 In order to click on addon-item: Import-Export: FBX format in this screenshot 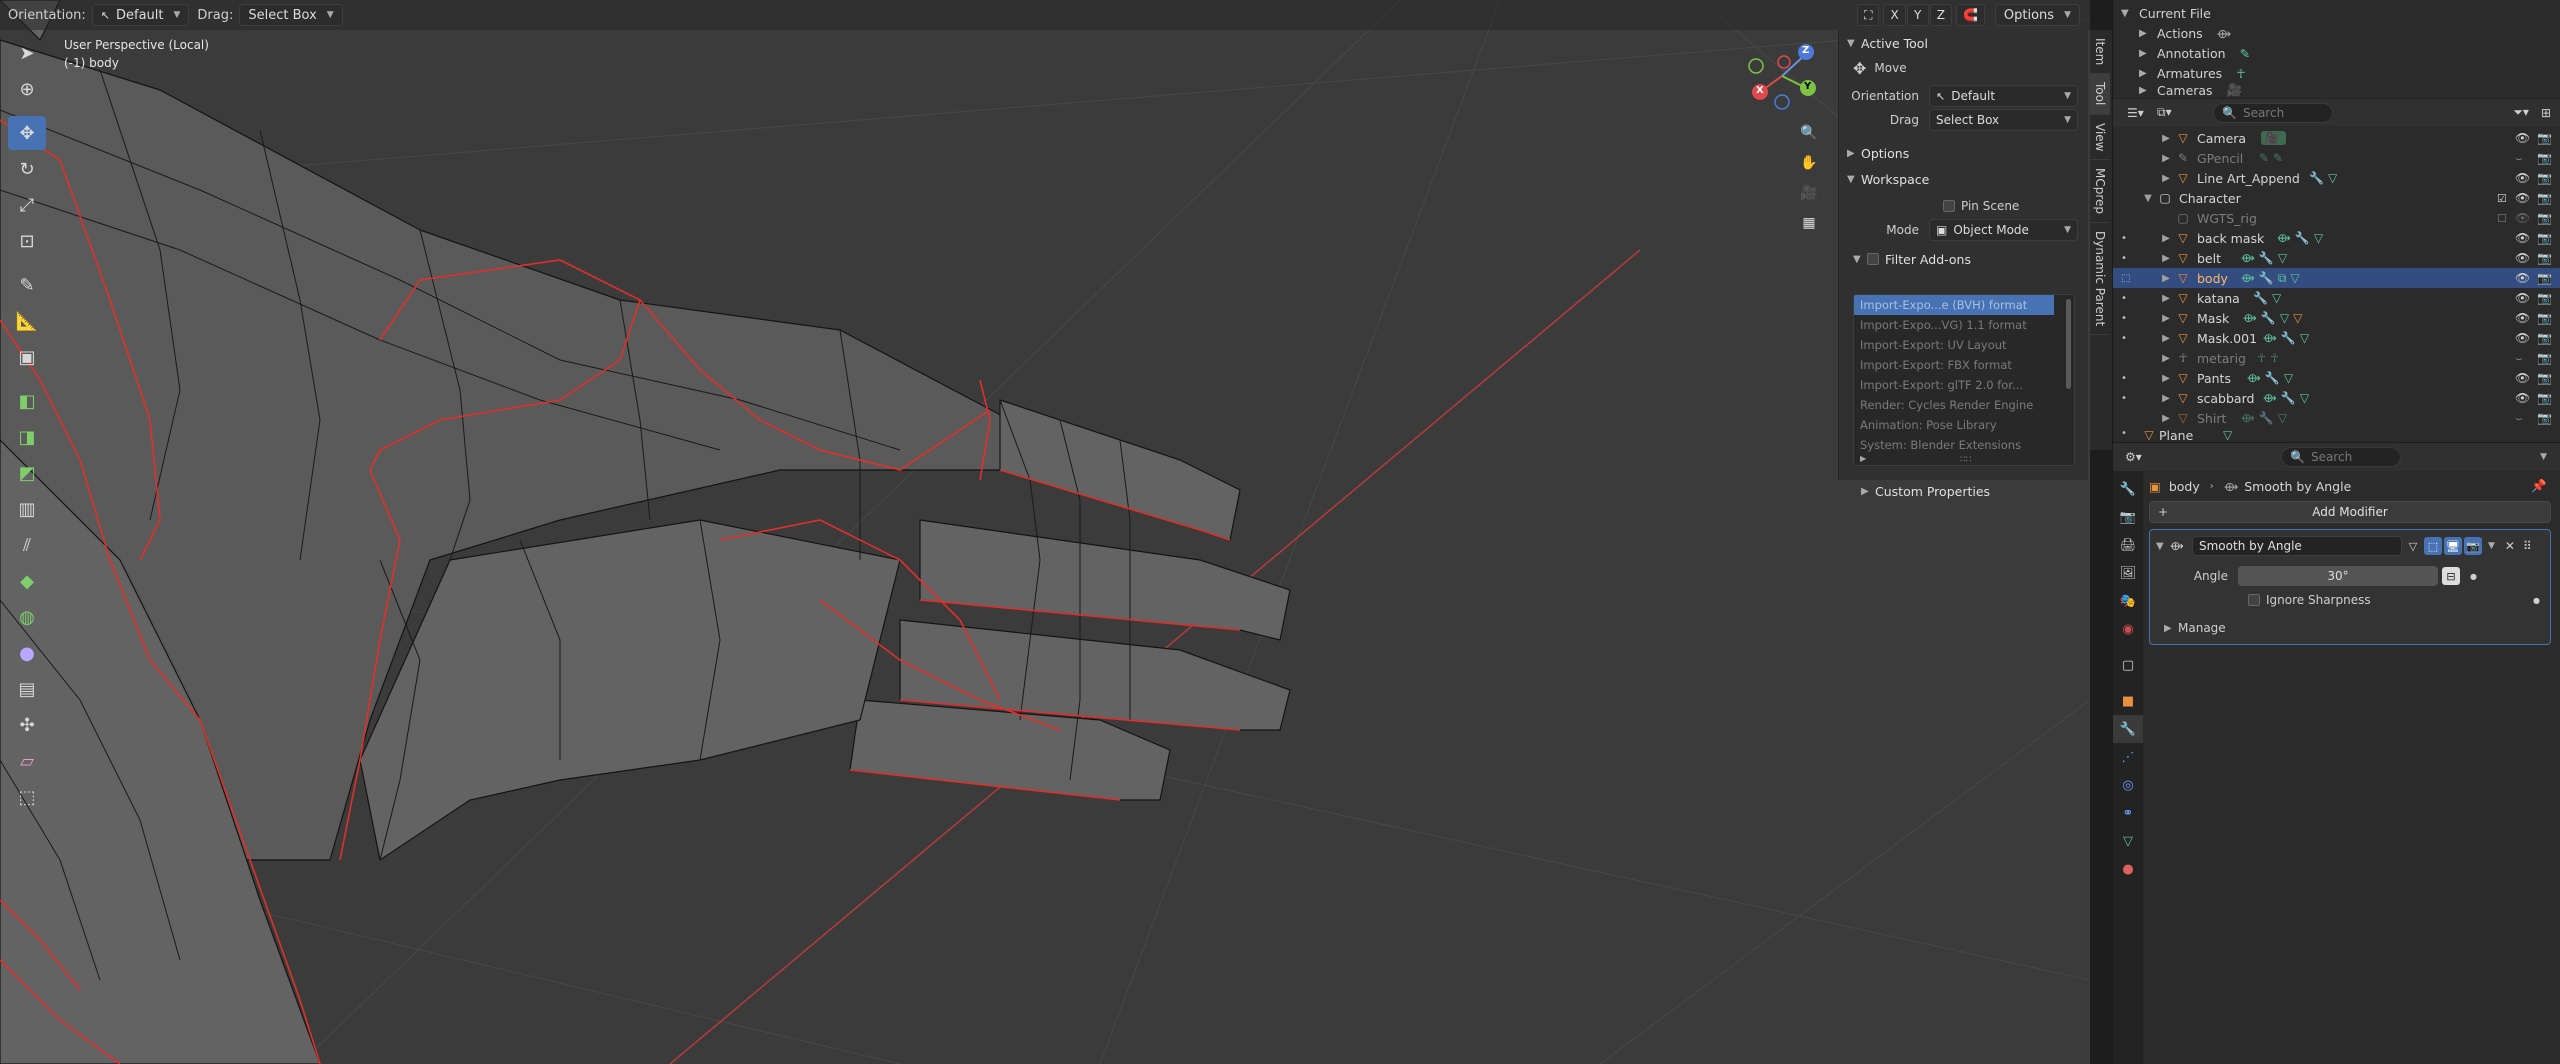, I will do `click(1954, 365)`.